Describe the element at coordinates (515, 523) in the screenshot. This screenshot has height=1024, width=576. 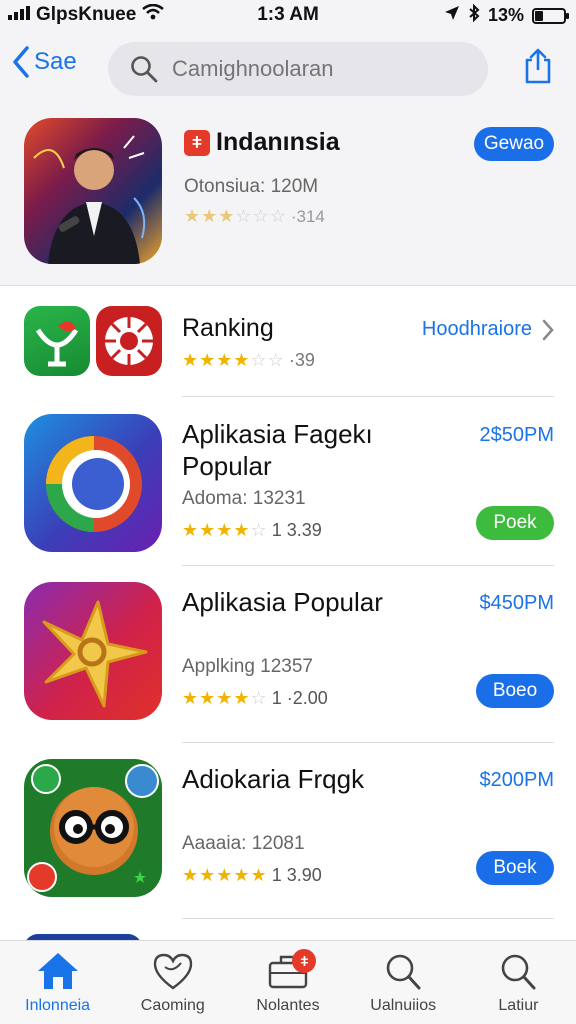
I see `app-get-button: Poek` at that location.